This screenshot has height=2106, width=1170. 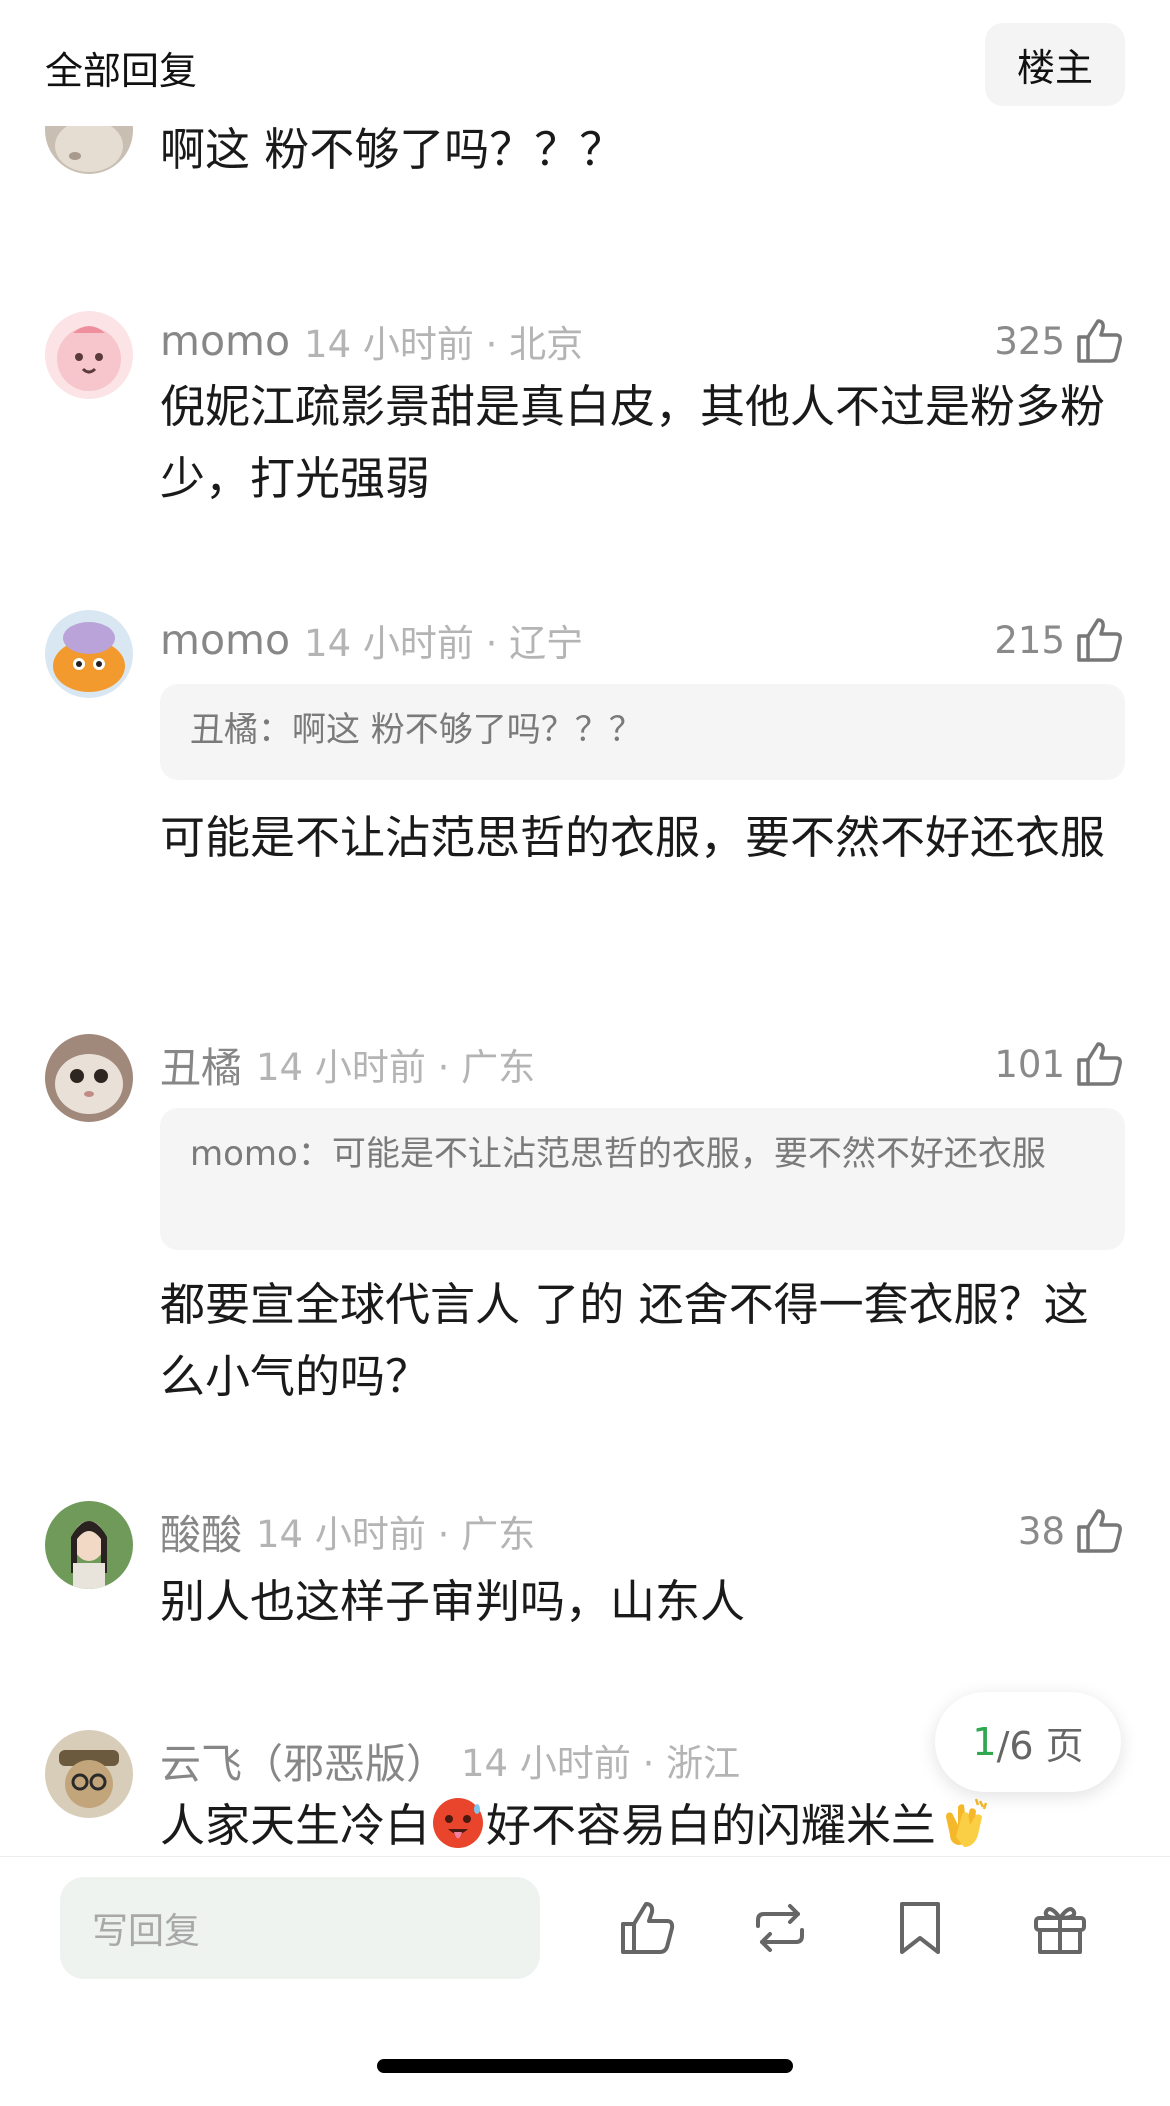 I want to click on time-location: 14 小时前 · 辽宁, so click(x=444, y=643).